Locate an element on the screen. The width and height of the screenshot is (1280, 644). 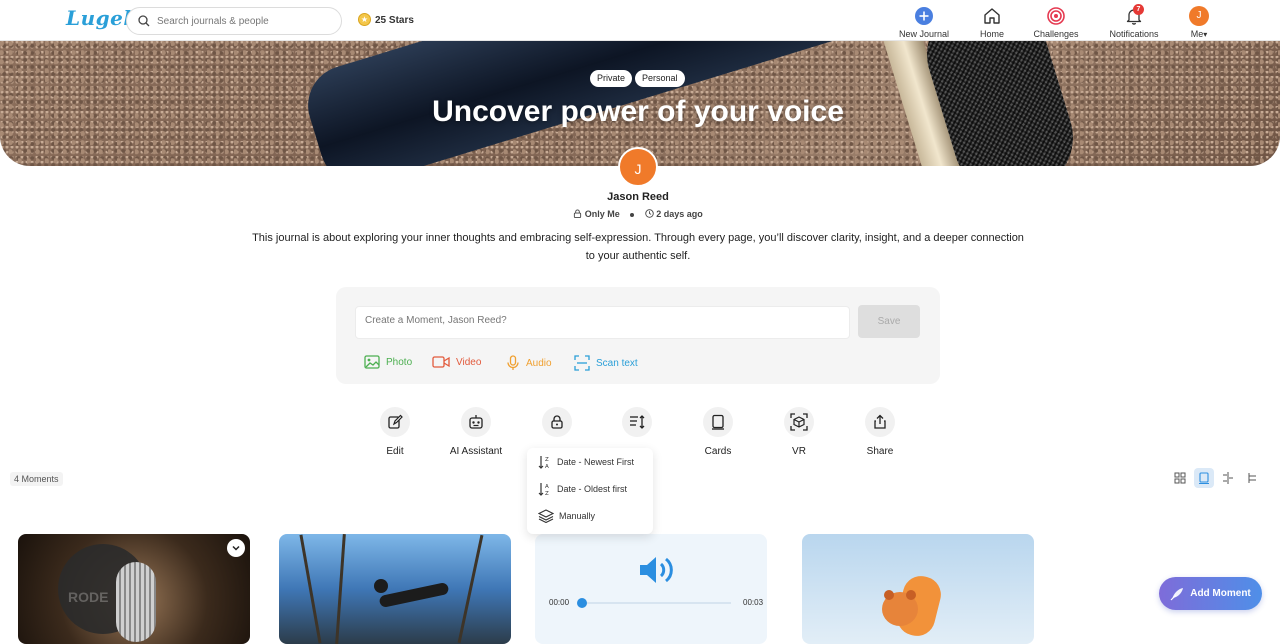
moment-composer: Save Photo Video Audio Scan text is located at coordinates (638, 335).